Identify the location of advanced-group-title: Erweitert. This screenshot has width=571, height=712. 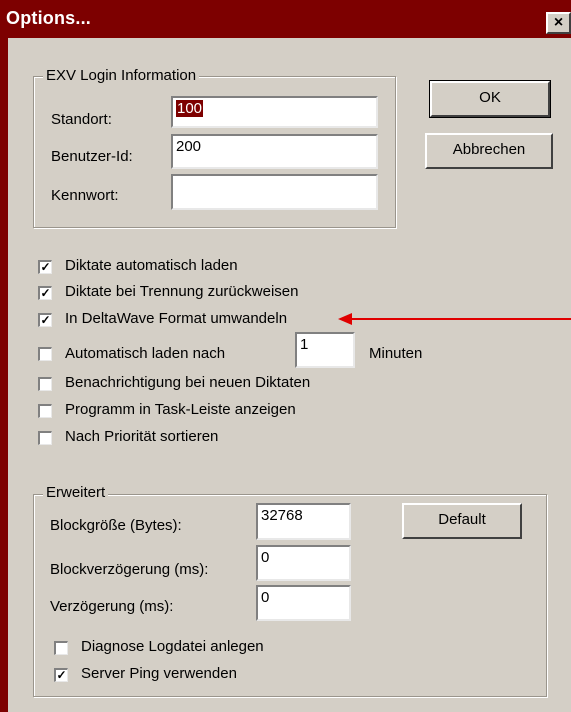
(76, 492).